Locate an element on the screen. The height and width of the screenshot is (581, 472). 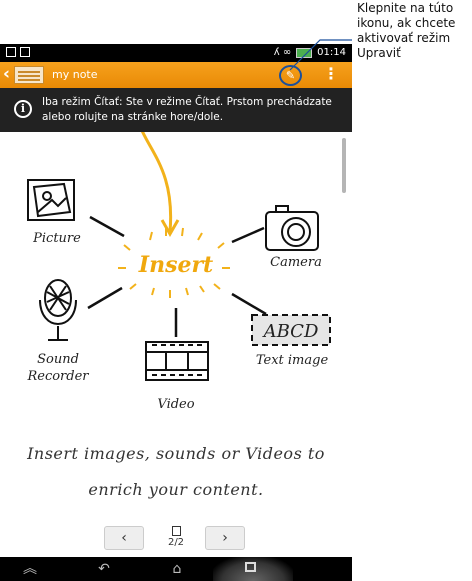
page-icon is located at coordinates (176, 531).